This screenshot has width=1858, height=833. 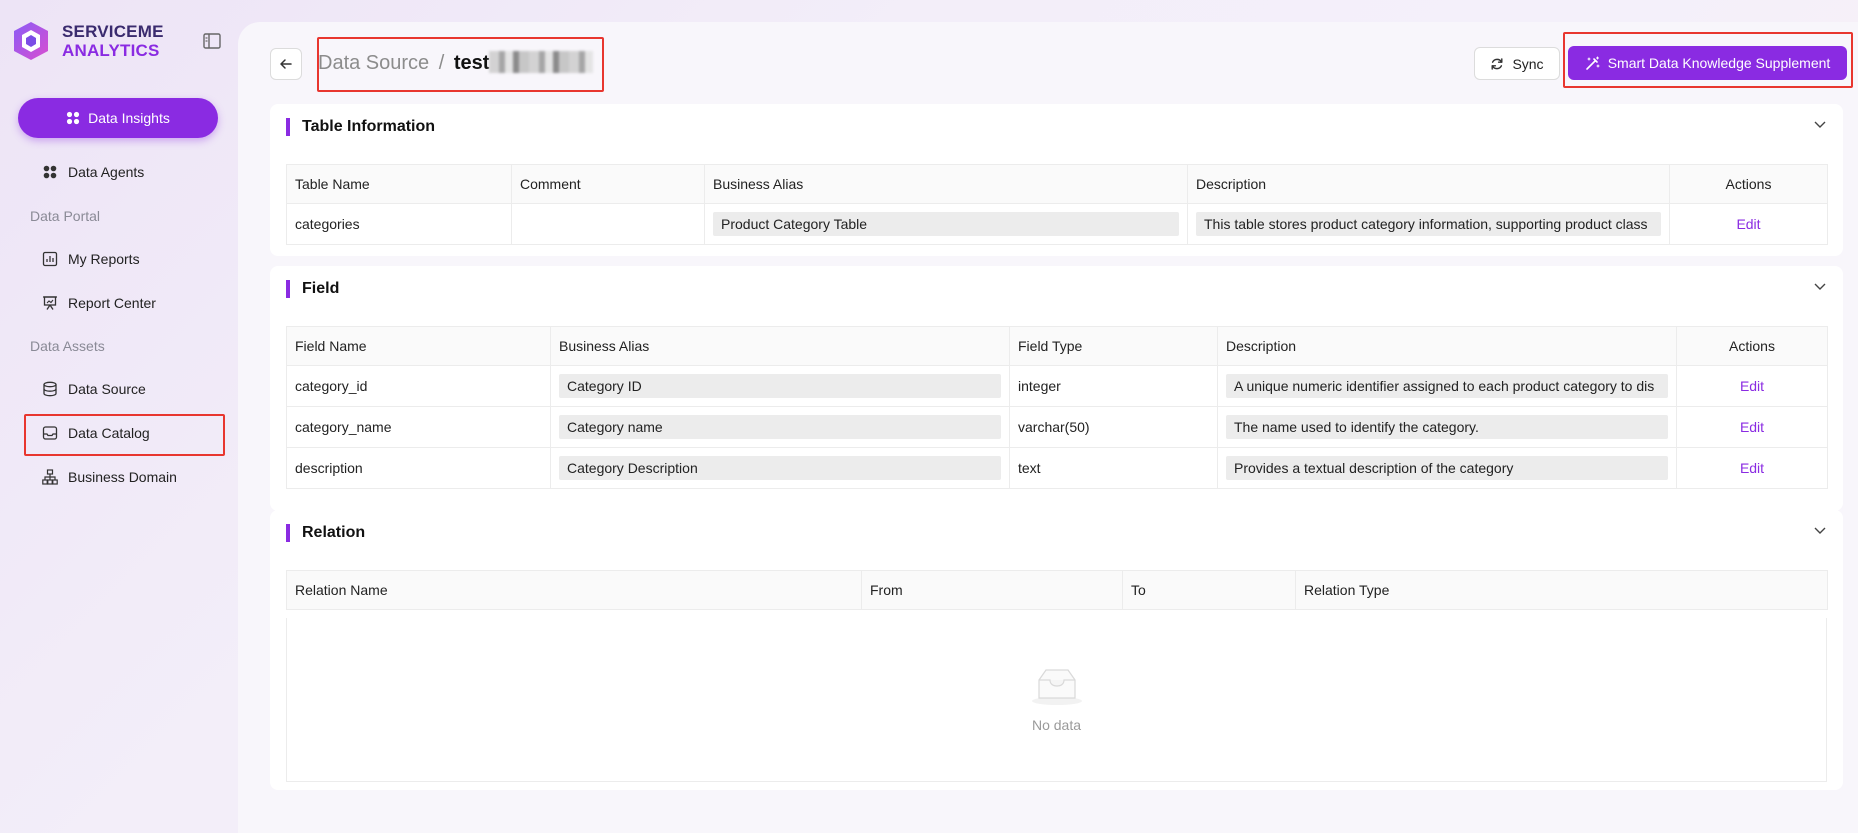 I want to click on business-alias-field: Product Category Table, so click(x=946, y=224).